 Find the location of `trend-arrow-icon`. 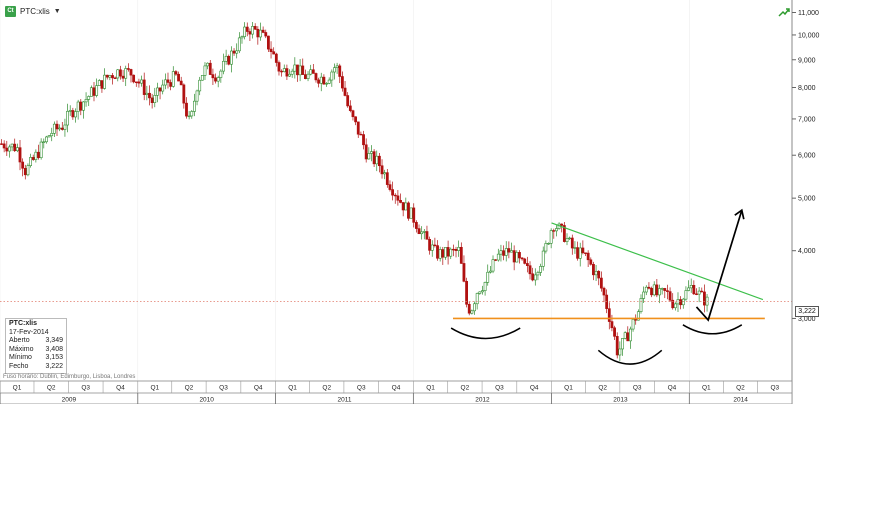

trend-arrow-icon is located at coordinates (784, 12).